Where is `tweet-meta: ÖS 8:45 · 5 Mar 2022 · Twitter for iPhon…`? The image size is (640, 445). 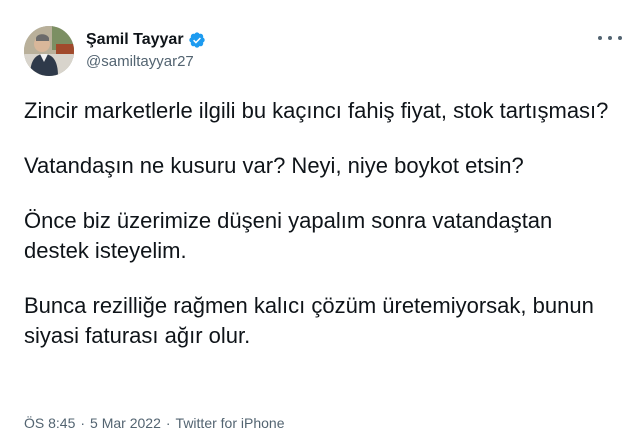 tweet-meta: ÖS 8:45 · 5 Mar 2022 · Twitter for iPhon… is located at coordinates (154, 423).